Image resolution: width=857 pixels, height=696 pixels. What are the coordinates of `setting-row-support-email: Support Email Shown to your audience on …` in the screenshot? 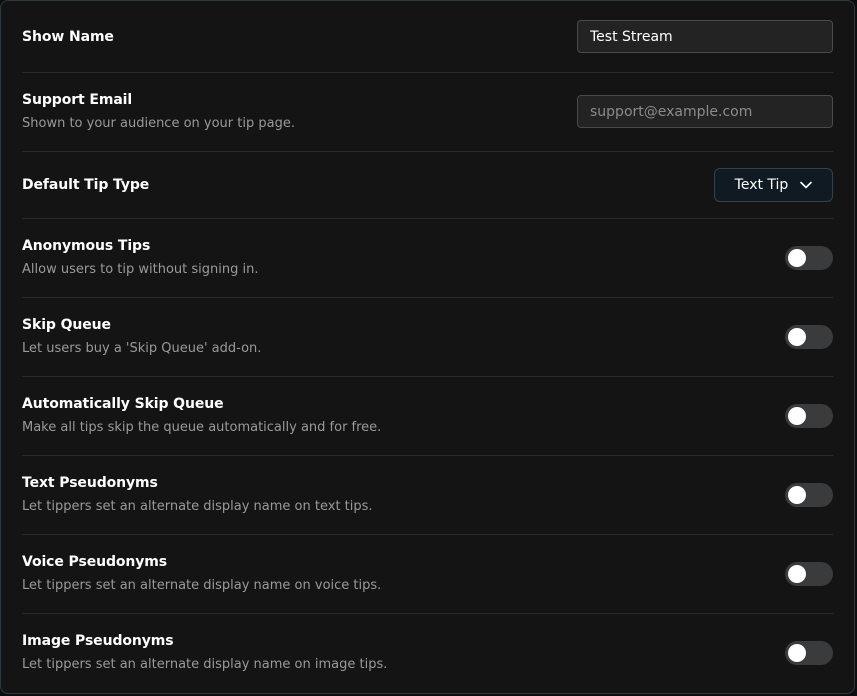 It's located at (427, 112).